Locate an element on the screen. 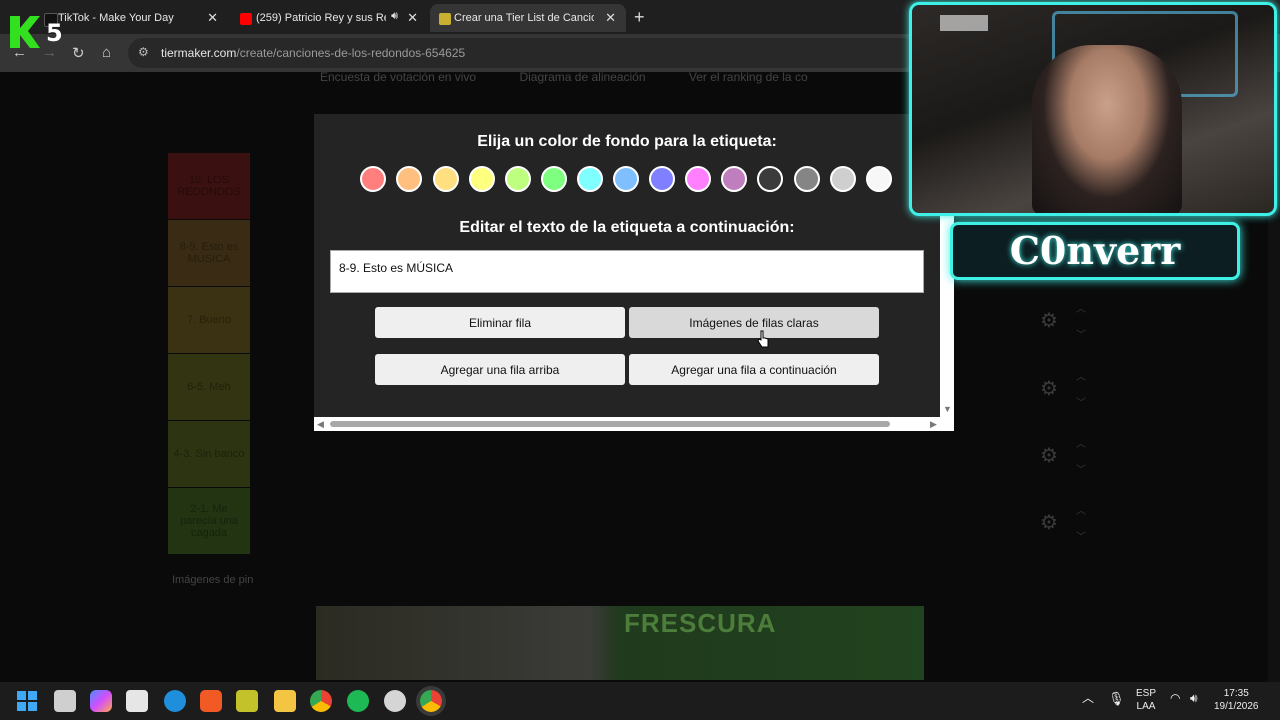  tier-row-label: 6-5. Meh is located at coordinates (209, 387).